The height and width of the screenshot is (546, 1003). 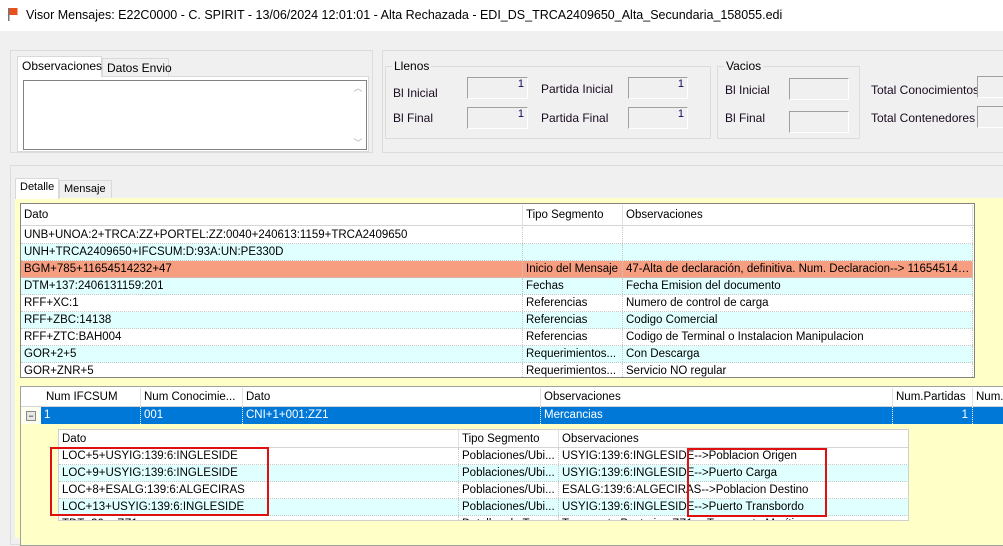 I want to click on tab-mensaje: Mensaje, so click(x=85, y=189).